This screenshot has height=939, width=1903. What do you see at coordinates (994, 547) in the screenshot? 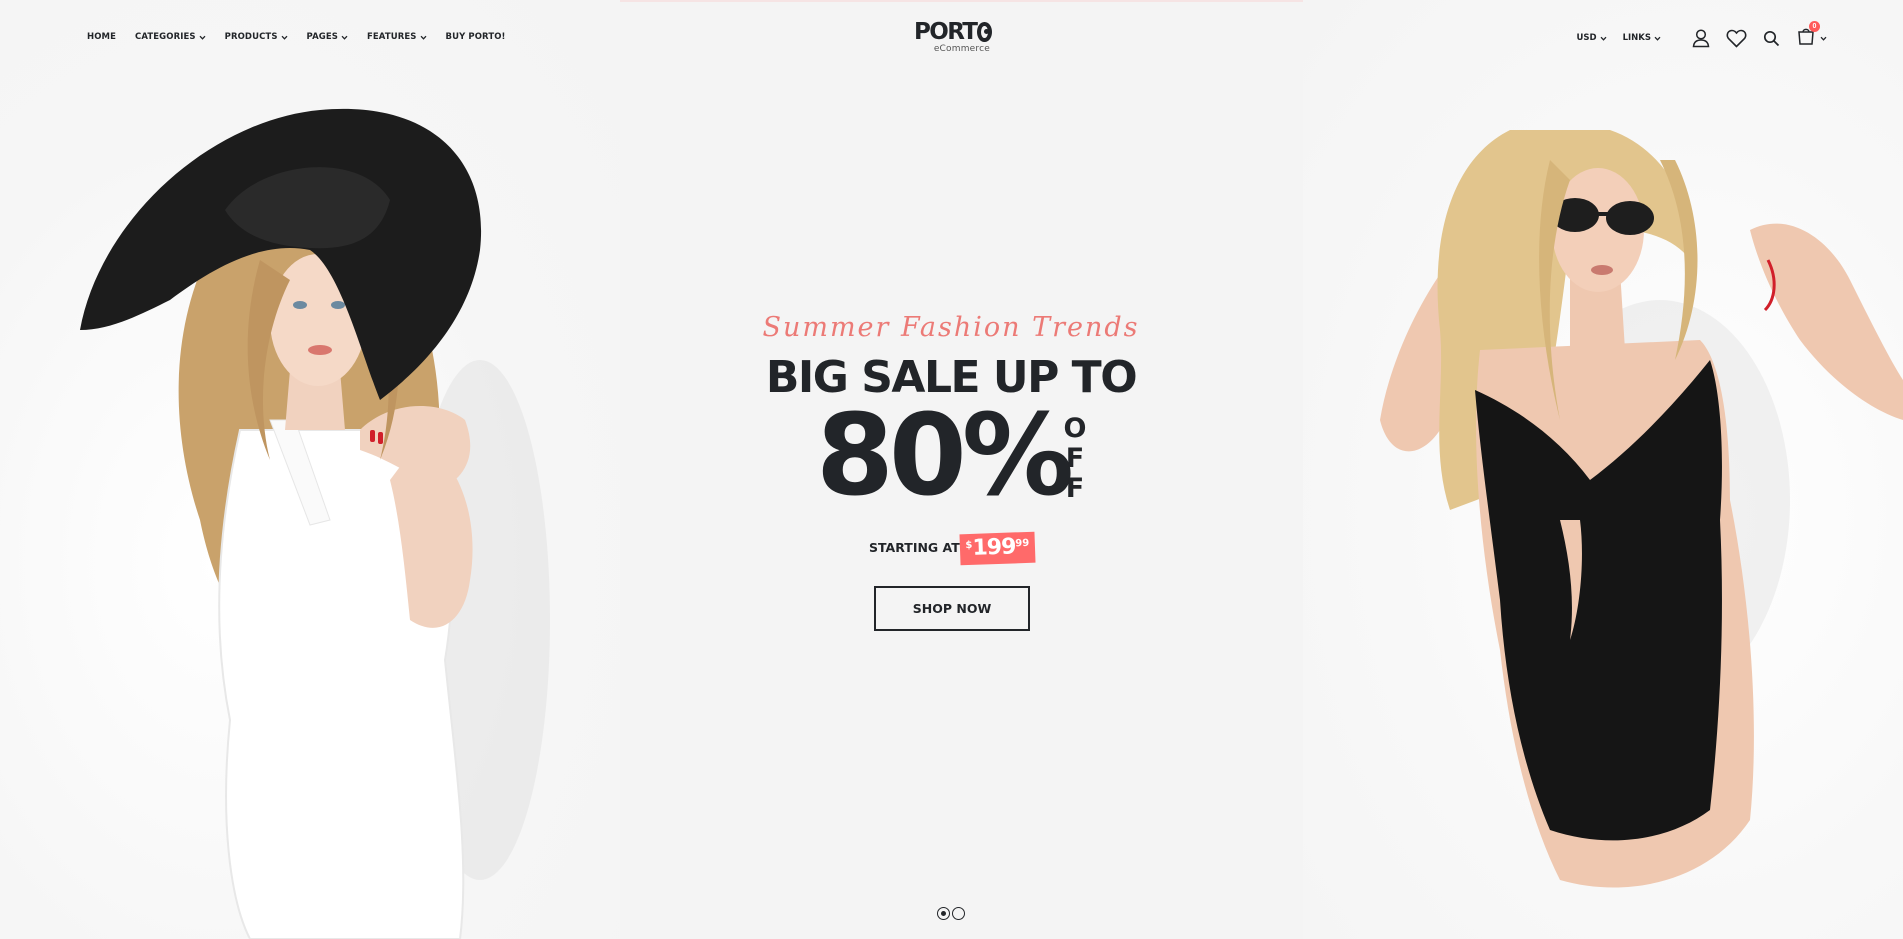
I see `price-main: 199` at bounding box center [994, 547].